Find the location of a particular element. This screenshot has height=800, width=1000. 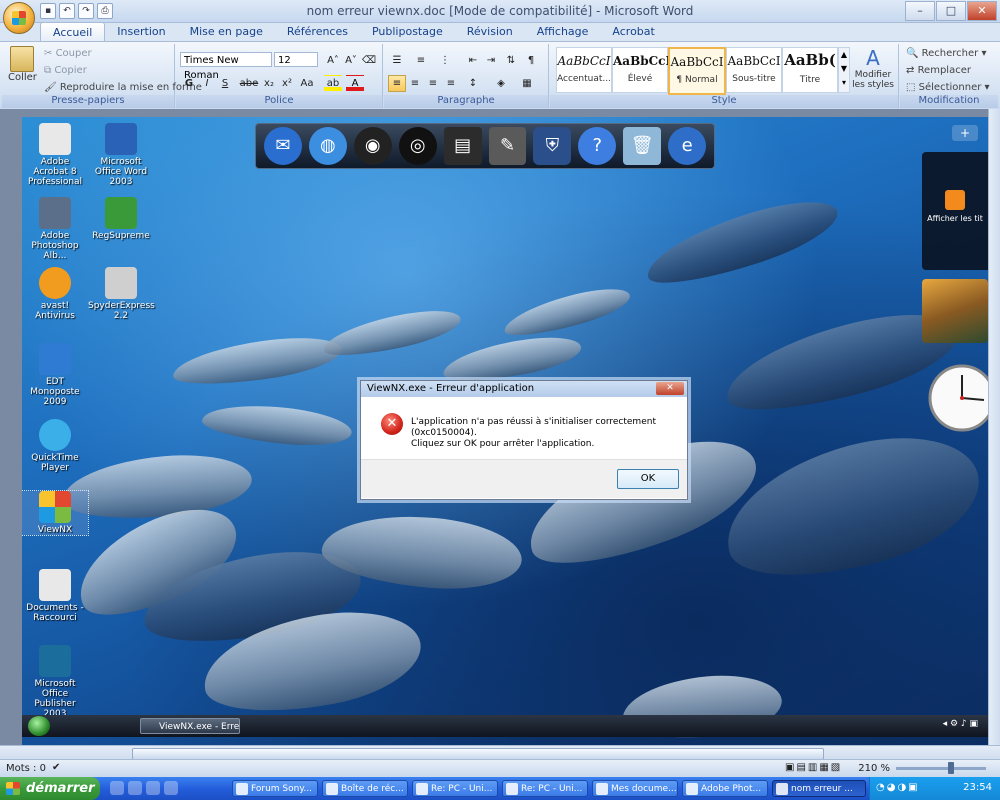

desktop-icon: Microsoft Office Publisher 2003 is located at coordinates (55, 682).